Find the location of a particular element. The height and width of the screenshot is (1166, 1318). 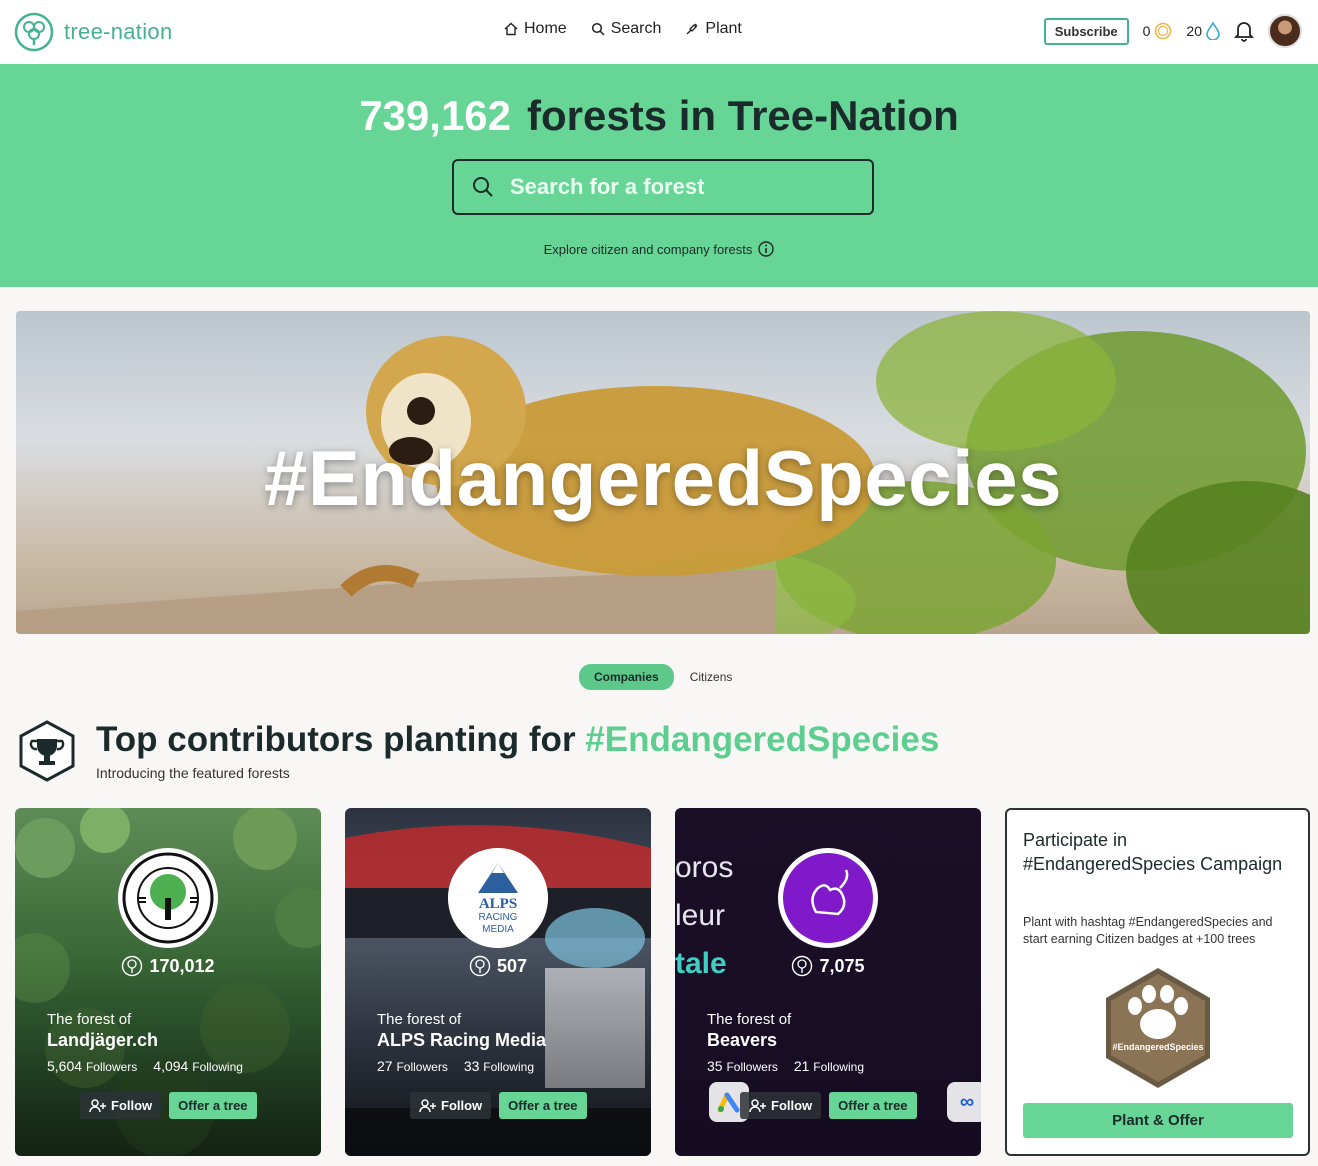

following-stat: 33 Following is located at coordinates (499, 1066).